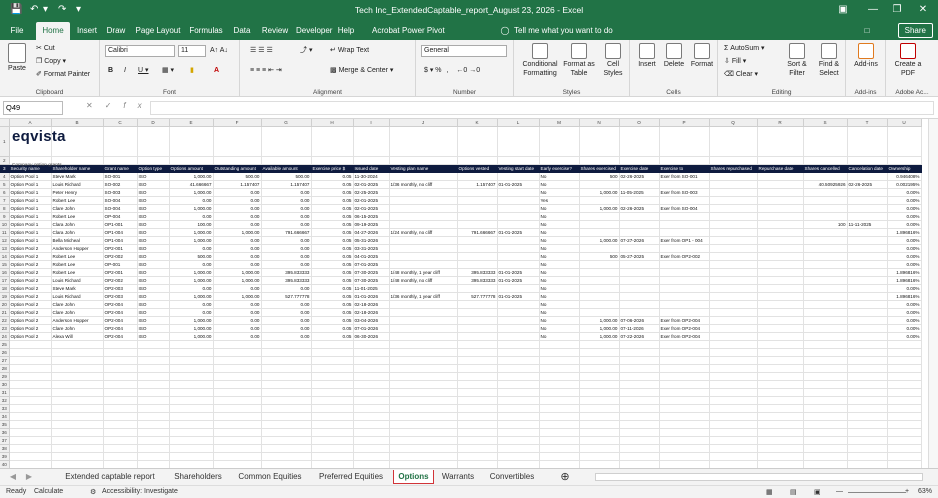  What do you see at coordinates (684, 320) in the screenshot?
I see `cell: Exer from OP2-004` at bounding box center [684, 320].